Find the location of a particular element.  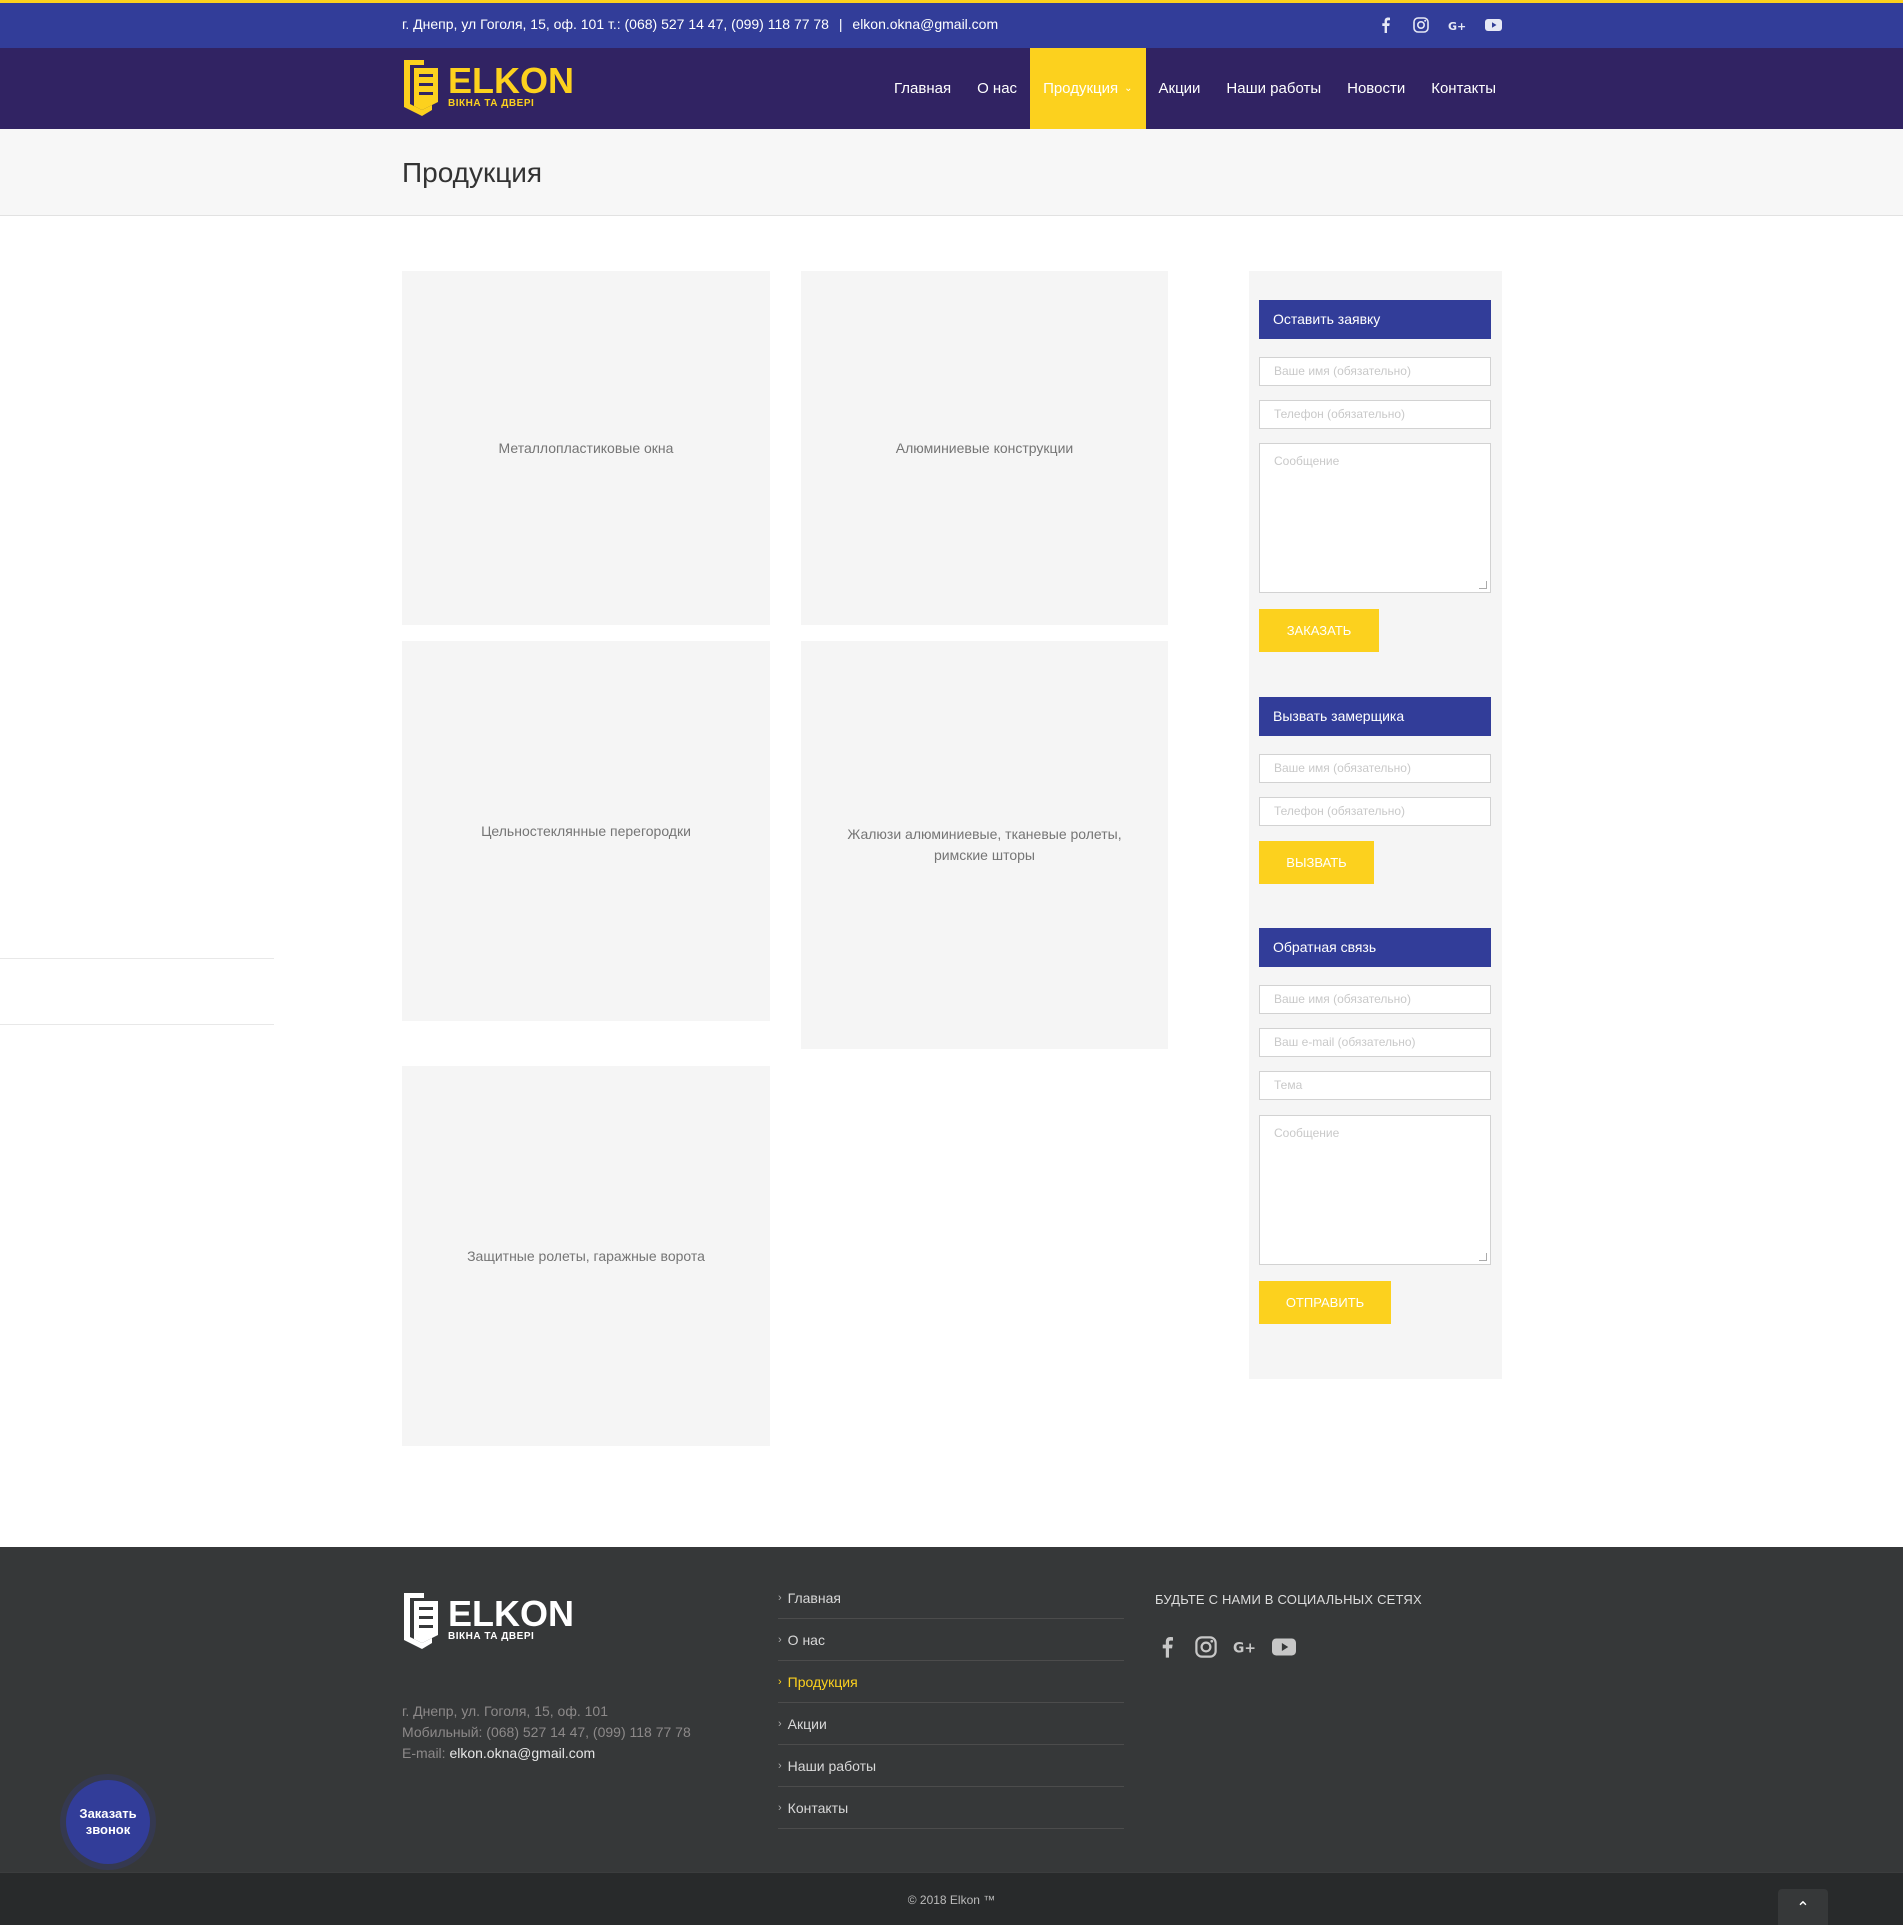

feedback-email-input: Ваш e-mail (обязательно) is located at coordinates (1375, 1042).